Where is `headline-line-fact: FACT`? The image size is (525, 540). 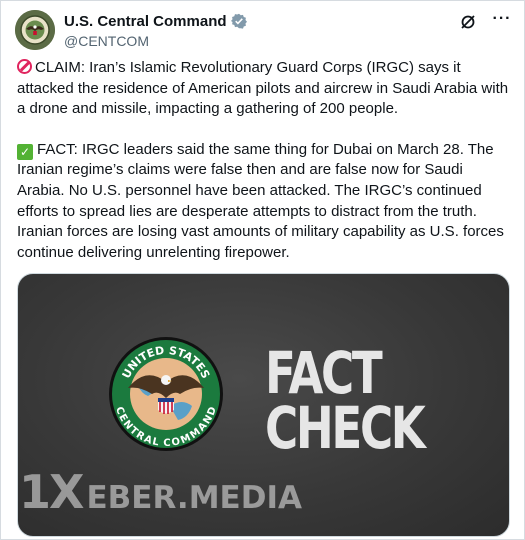
headline-line-fact: FACT is located at coordinates (324, 373).